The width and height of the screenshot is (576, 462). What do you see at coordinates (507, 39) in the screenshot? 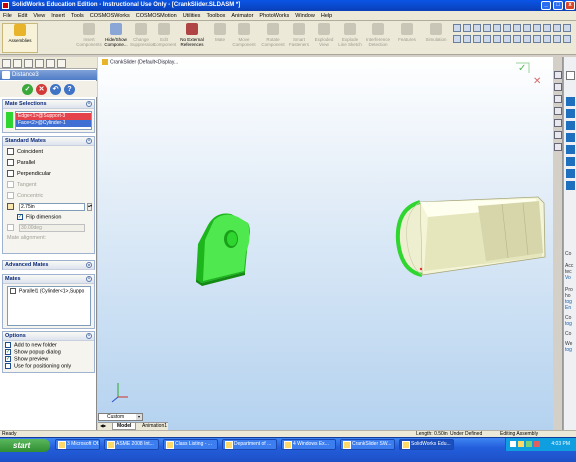
I see `bottom-view-icon` at bounding box center [507, 39].